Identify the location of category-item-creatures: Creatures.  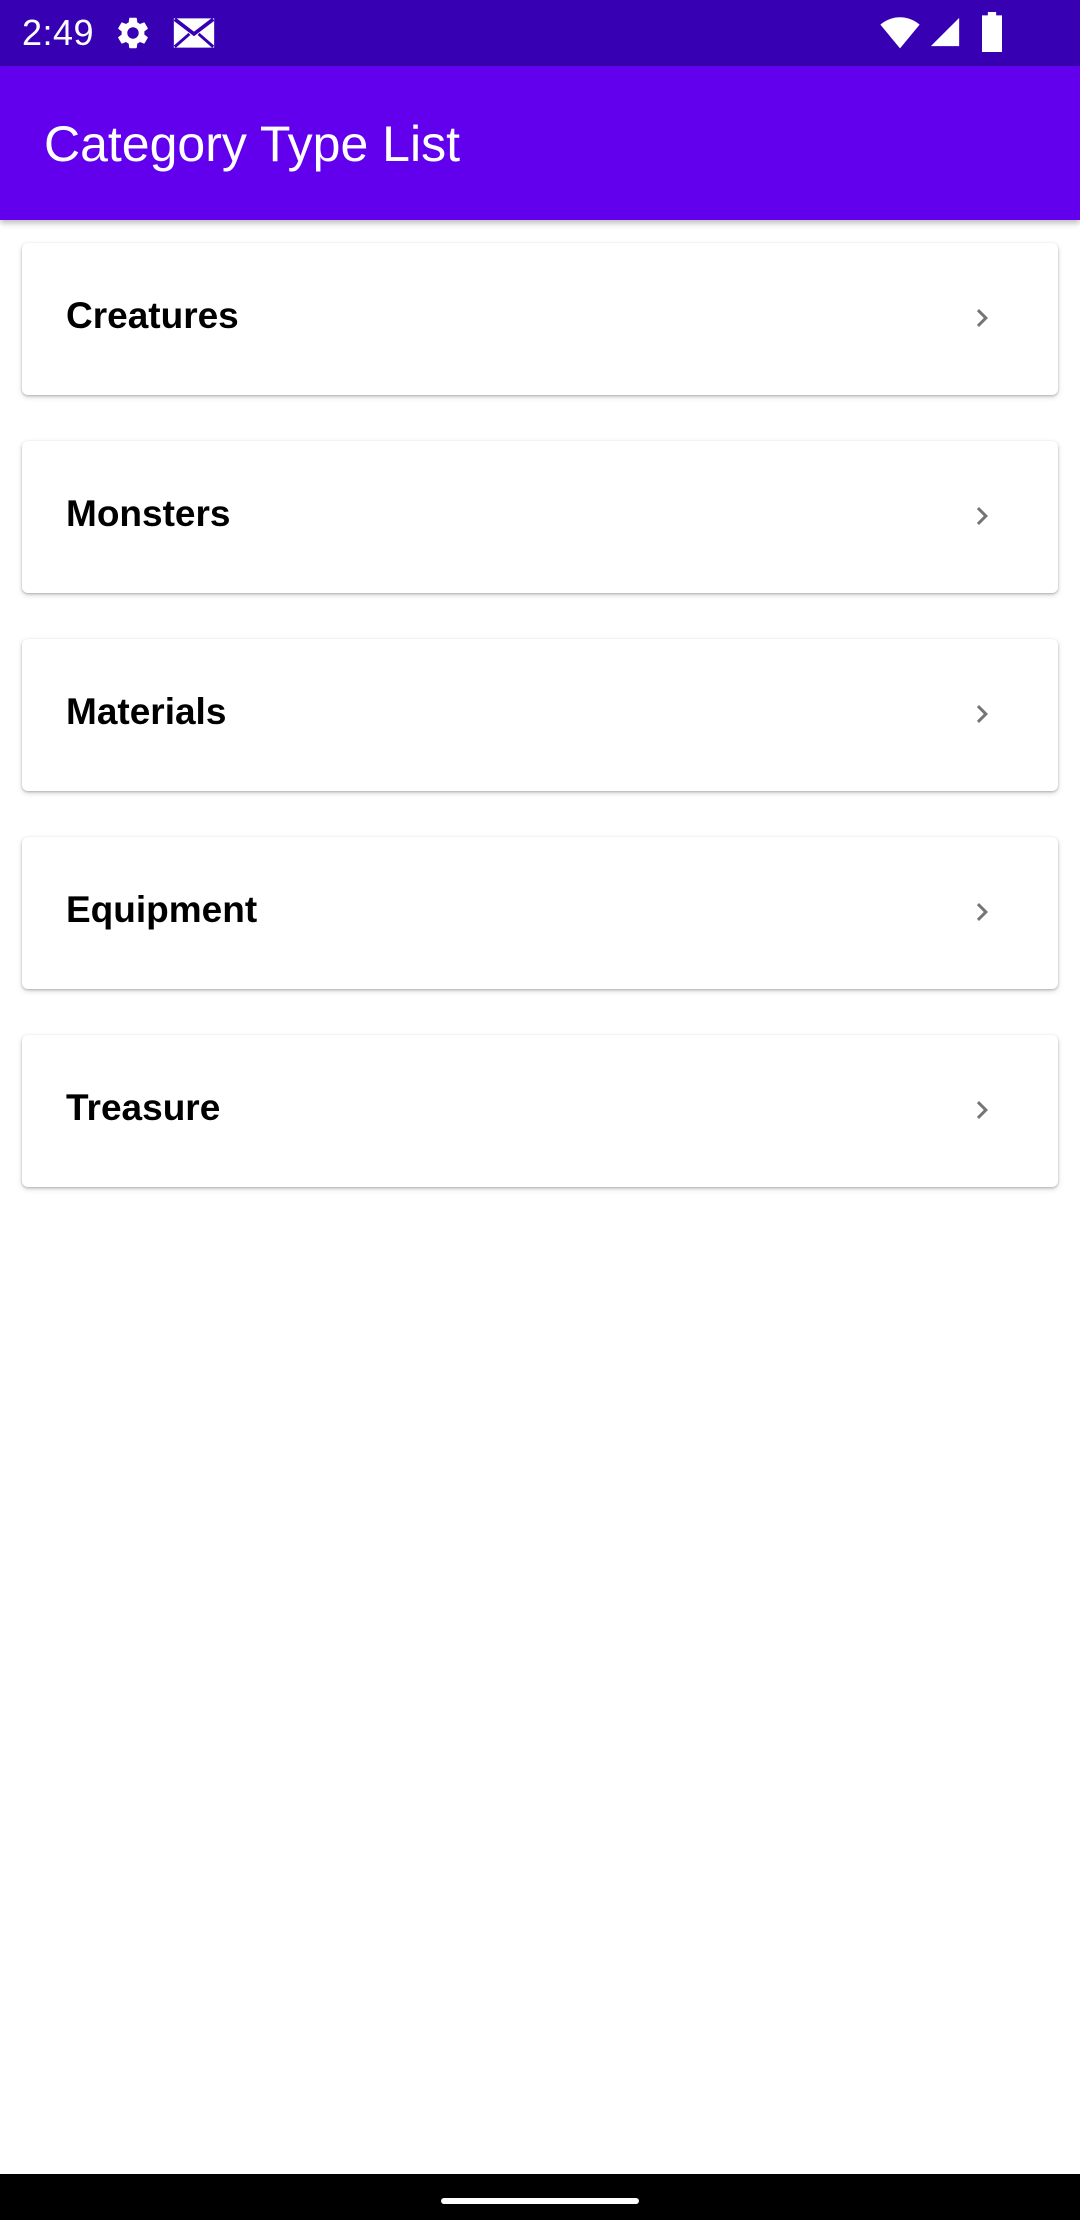
(540, 319).